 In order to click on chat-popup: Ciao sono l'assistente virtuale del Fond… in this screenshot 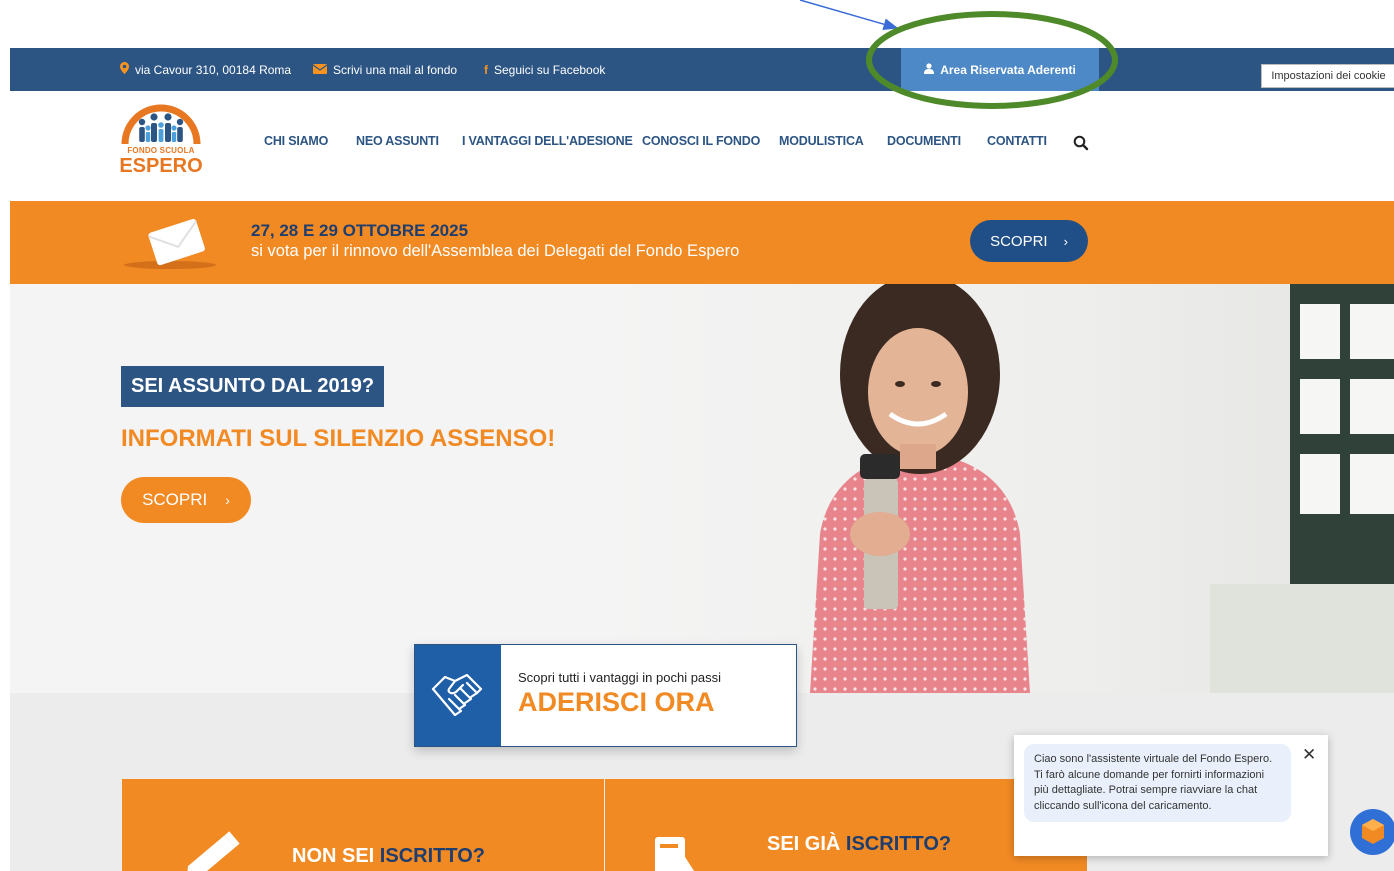, I will do `click(1171, 795)`.